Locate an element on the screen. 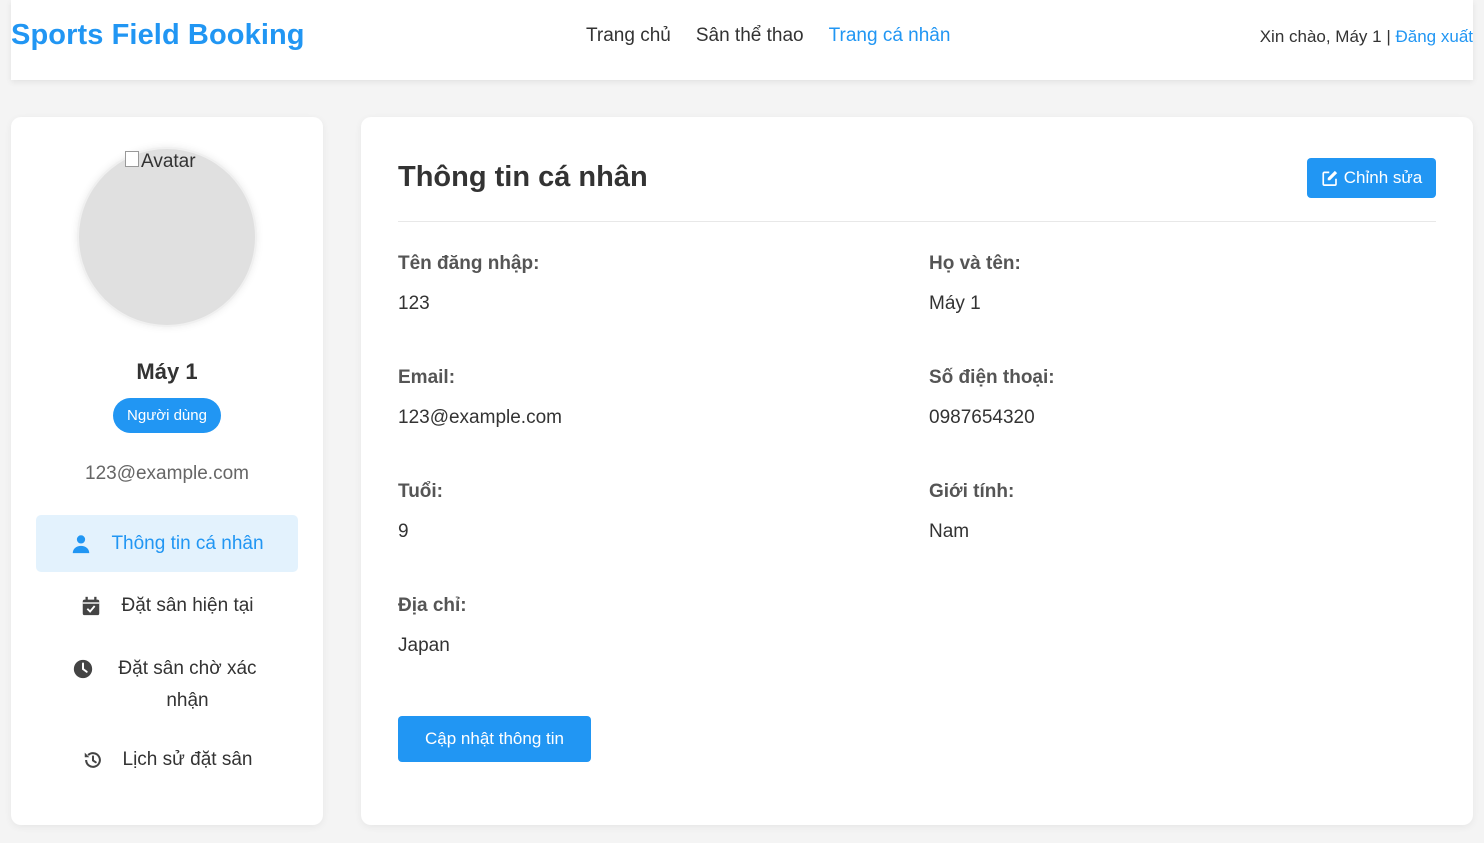 The height and width of the screenshot is (843, 1484). field-label: Địa chỉ: is located at coordinates (432, 605).